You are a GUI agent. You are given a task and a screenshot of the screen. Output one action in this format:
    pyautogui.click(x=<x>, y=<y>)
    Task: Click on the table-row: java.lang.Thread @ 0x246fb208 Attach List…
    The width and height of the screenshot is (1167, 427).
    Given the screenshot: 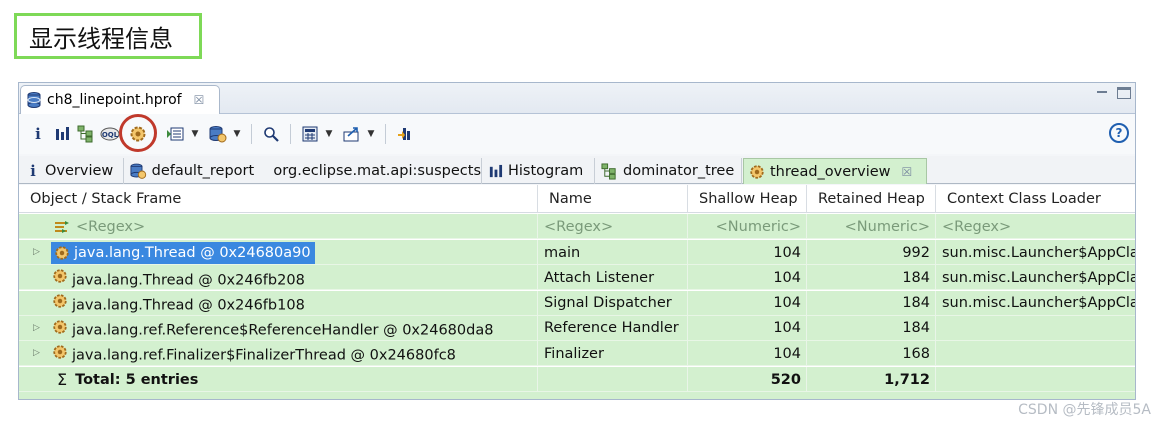 What is the action you would take?
    pyautogui.click(x=577, y=278)
    